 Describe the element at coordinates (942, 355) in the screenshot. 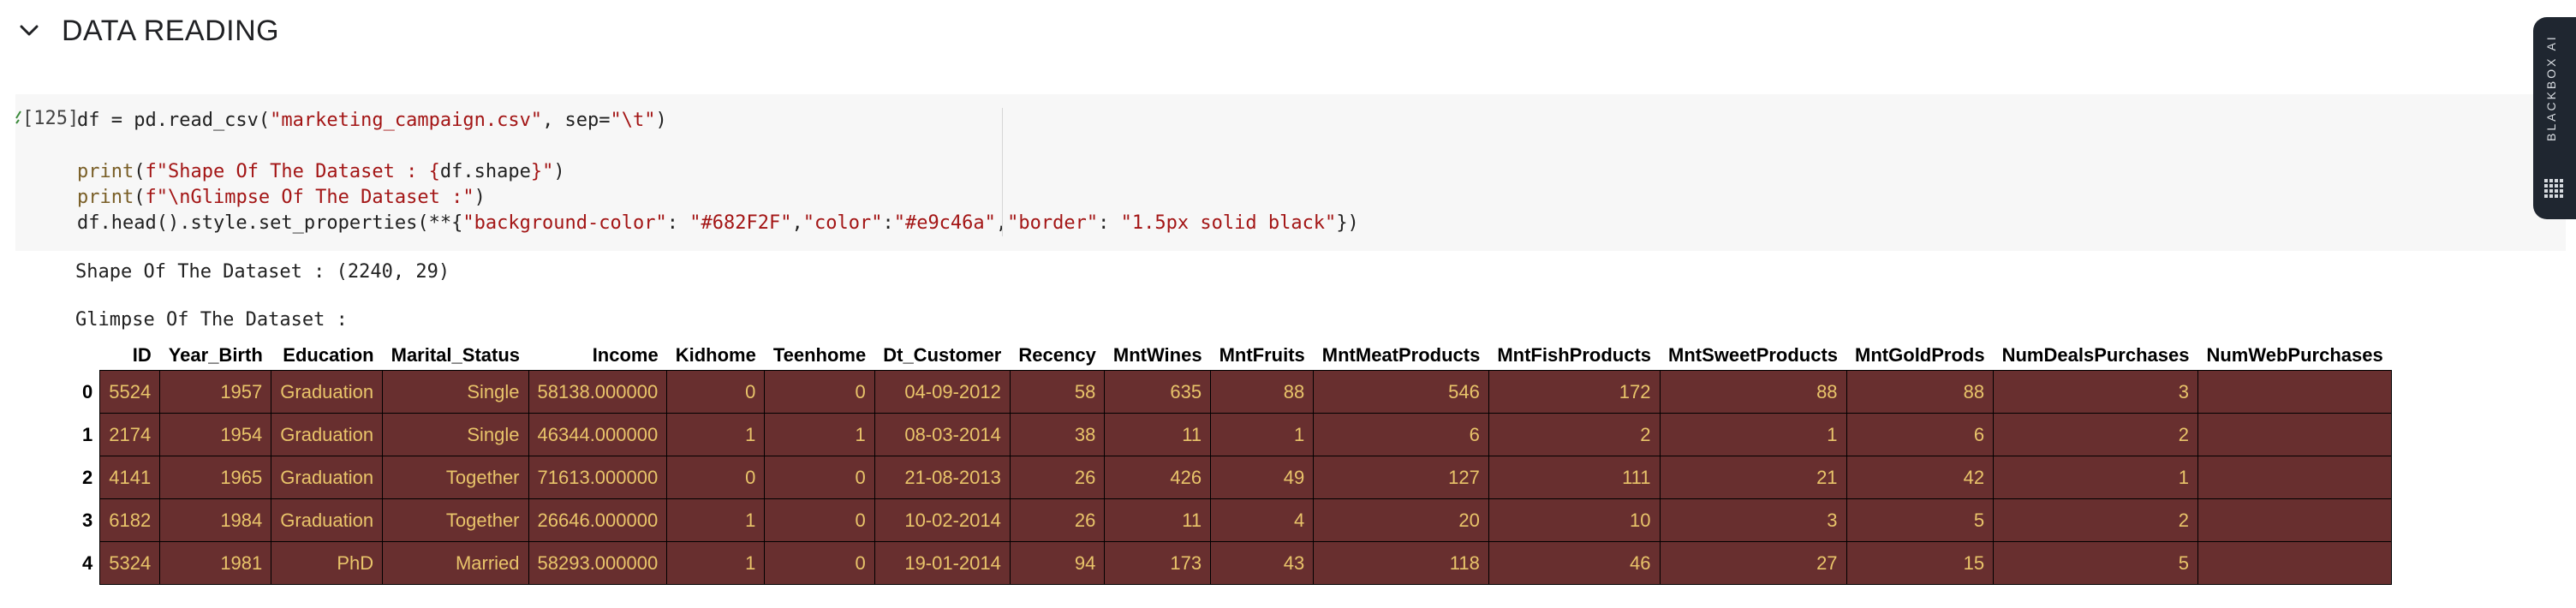

I see `column-header: Dt_Customer` at that location.